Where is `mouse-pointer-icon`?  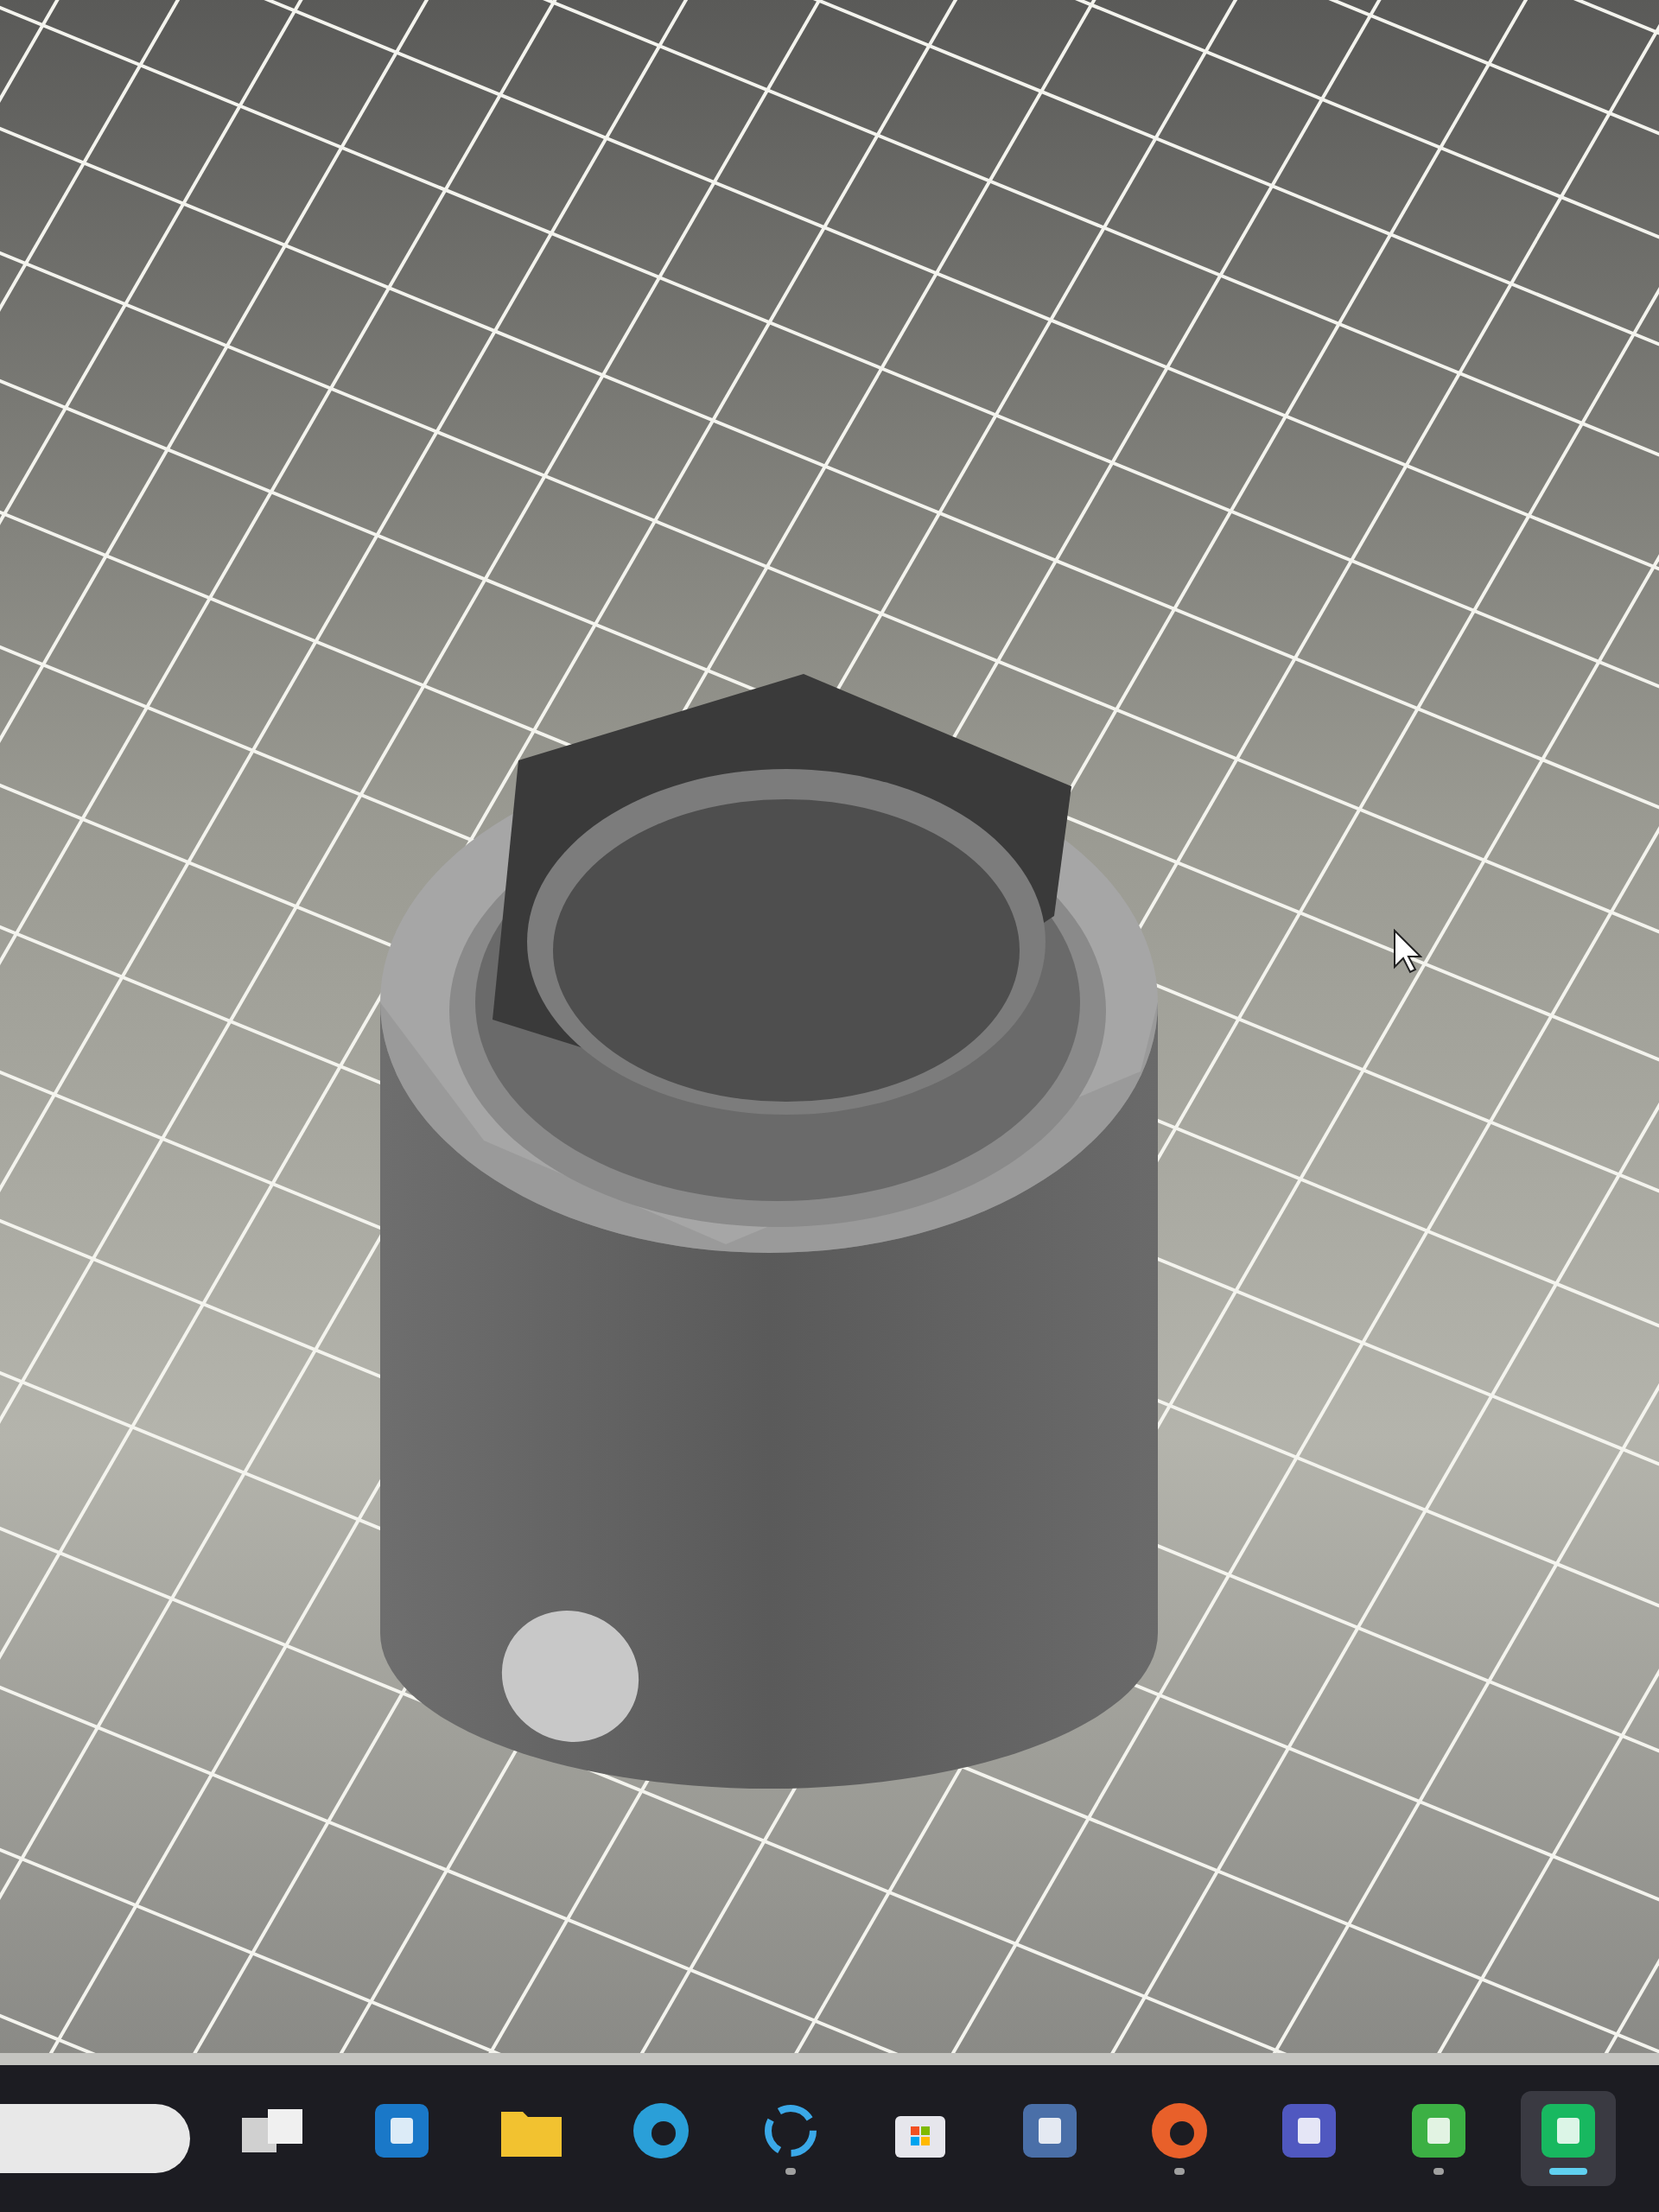 mouse-pointer-icon is located at coordinates (1407, 951).